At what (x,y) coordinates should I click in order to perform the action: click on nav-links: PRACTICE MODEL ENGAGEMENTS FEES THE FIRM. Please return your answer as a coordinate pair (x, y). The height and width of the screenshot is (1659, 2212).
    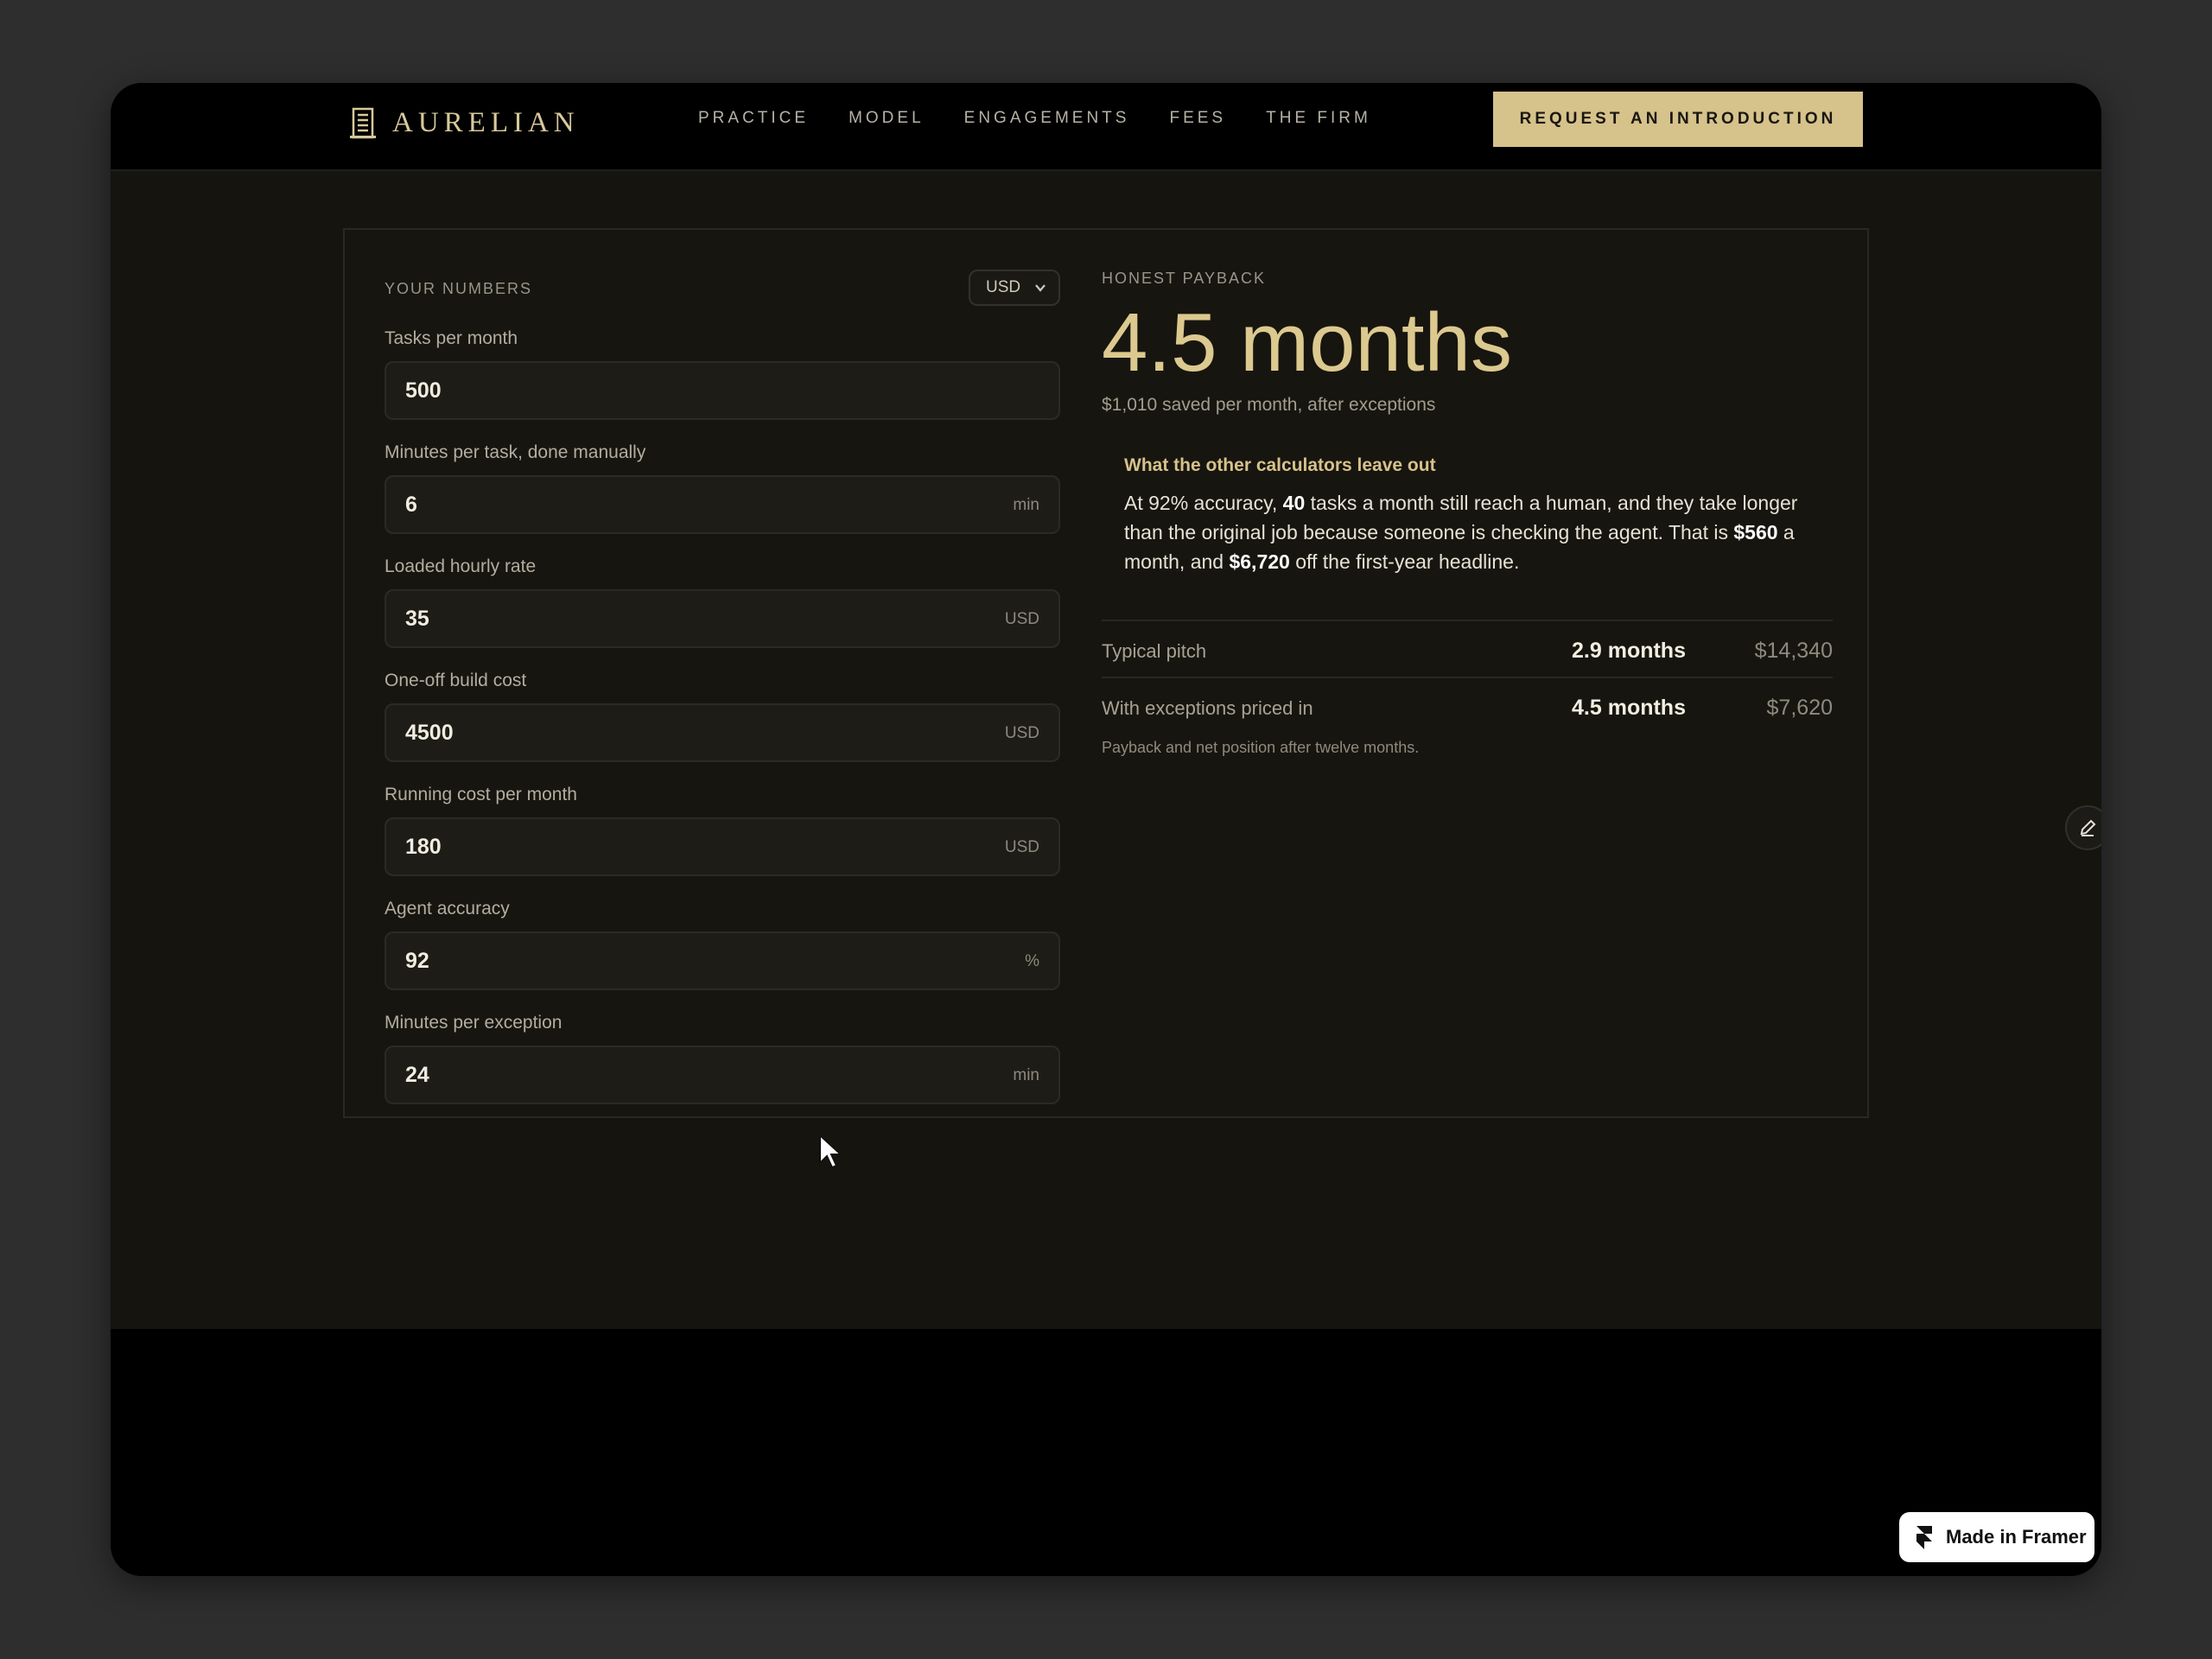
    Looking at the image, I should click on (1034, 118).